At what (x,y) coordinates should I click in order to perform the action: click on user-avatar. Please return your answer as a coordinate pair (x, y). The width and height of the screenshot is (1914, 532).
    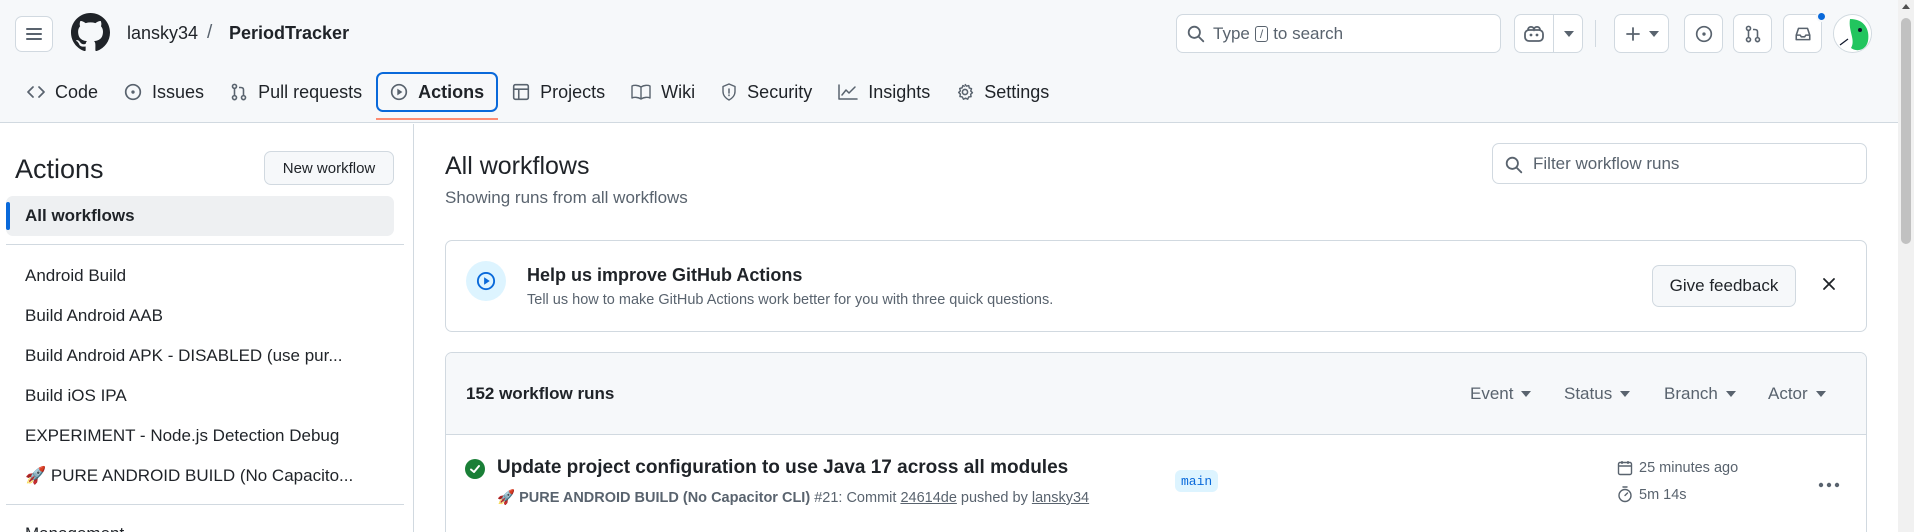
    Looking at the image, I should click on (1852, 33).